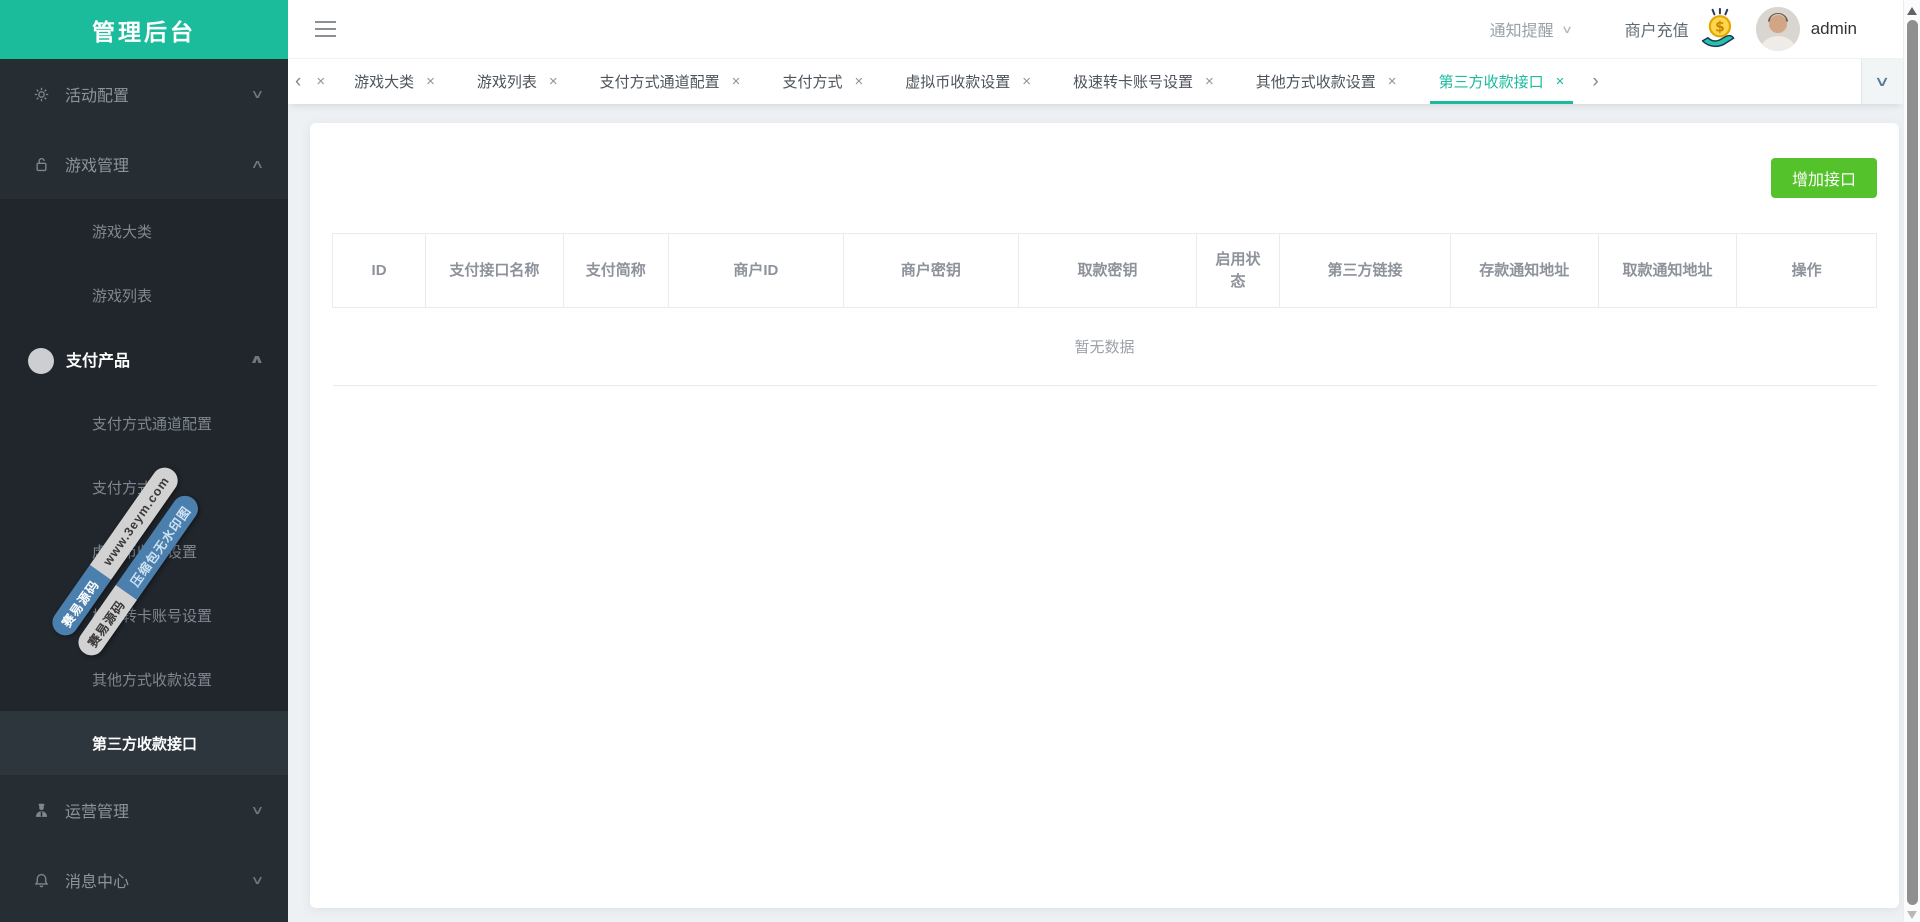 This screenshot has height=922, width=1920. What do you see at coordinates (659, 82) in the screenshot?
I see `tab-label: 支付方式通道配置` at bounding box center [659, 82].